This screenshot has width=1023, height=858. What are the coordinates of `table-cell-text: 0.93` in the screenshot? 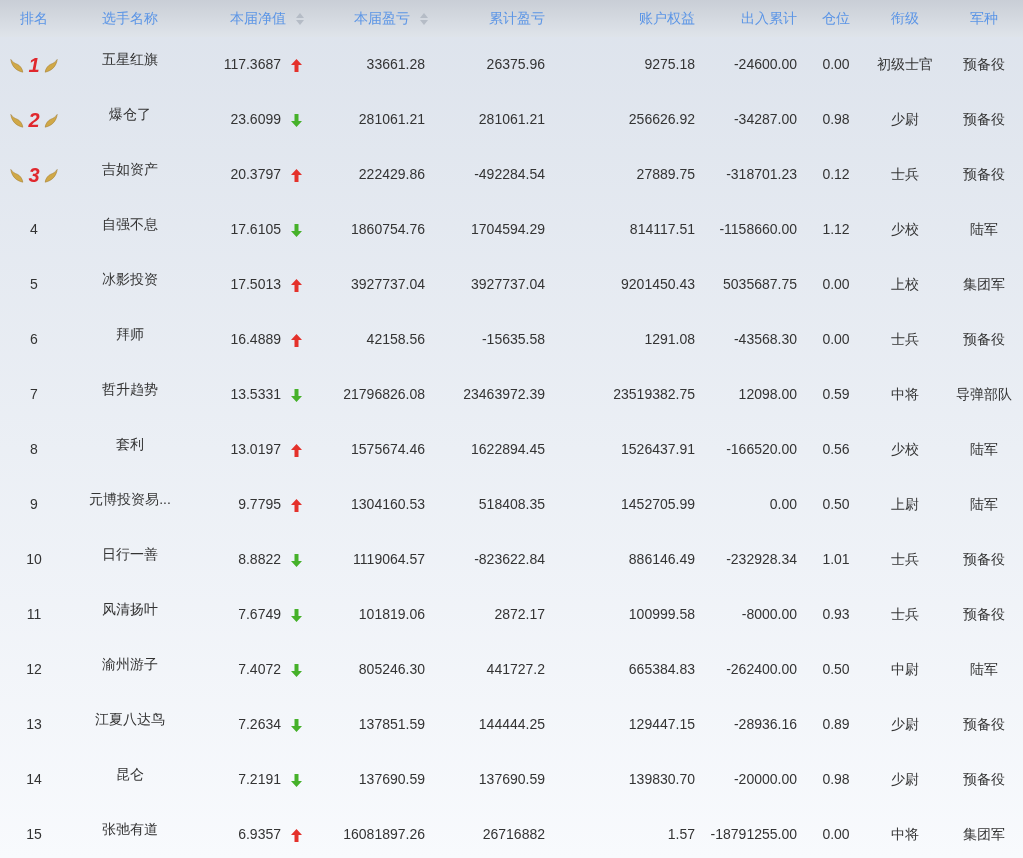 It's located at (836, 614).